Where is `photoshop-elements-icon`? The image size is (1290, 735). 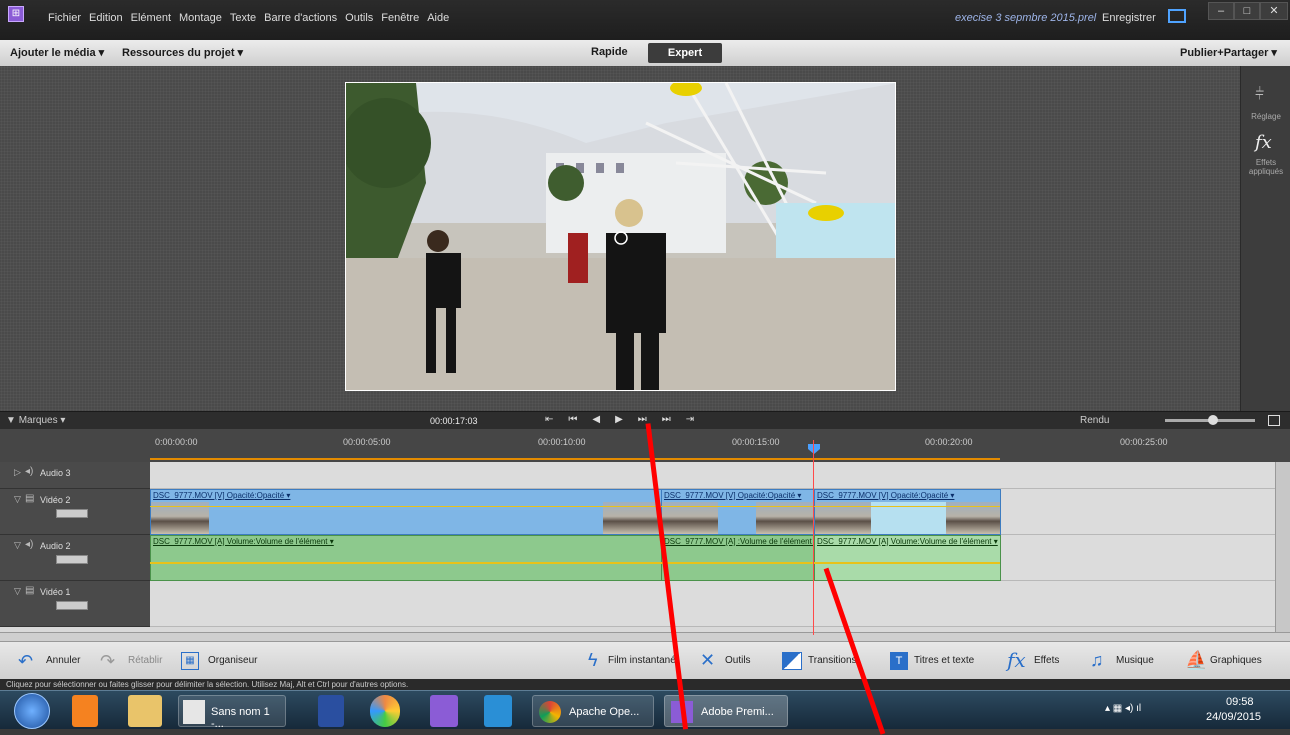
photoshop-elements-icon is located at coordinates (498, 711).